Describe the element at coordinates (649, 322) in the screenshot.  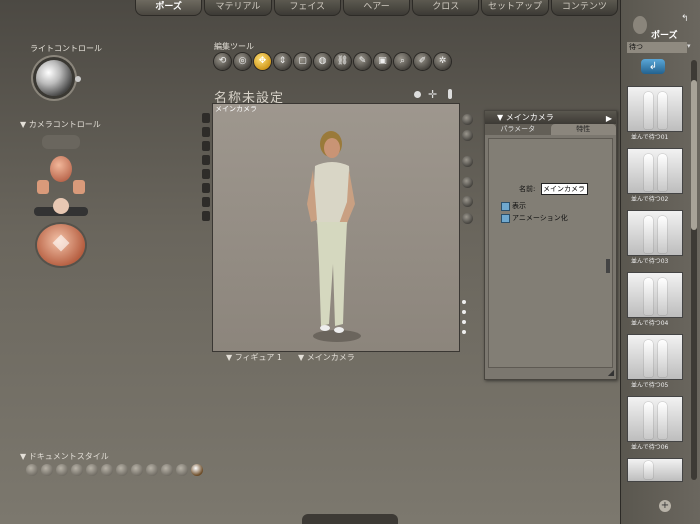
I see `library-item-label: 並んで待つ04` at that location.